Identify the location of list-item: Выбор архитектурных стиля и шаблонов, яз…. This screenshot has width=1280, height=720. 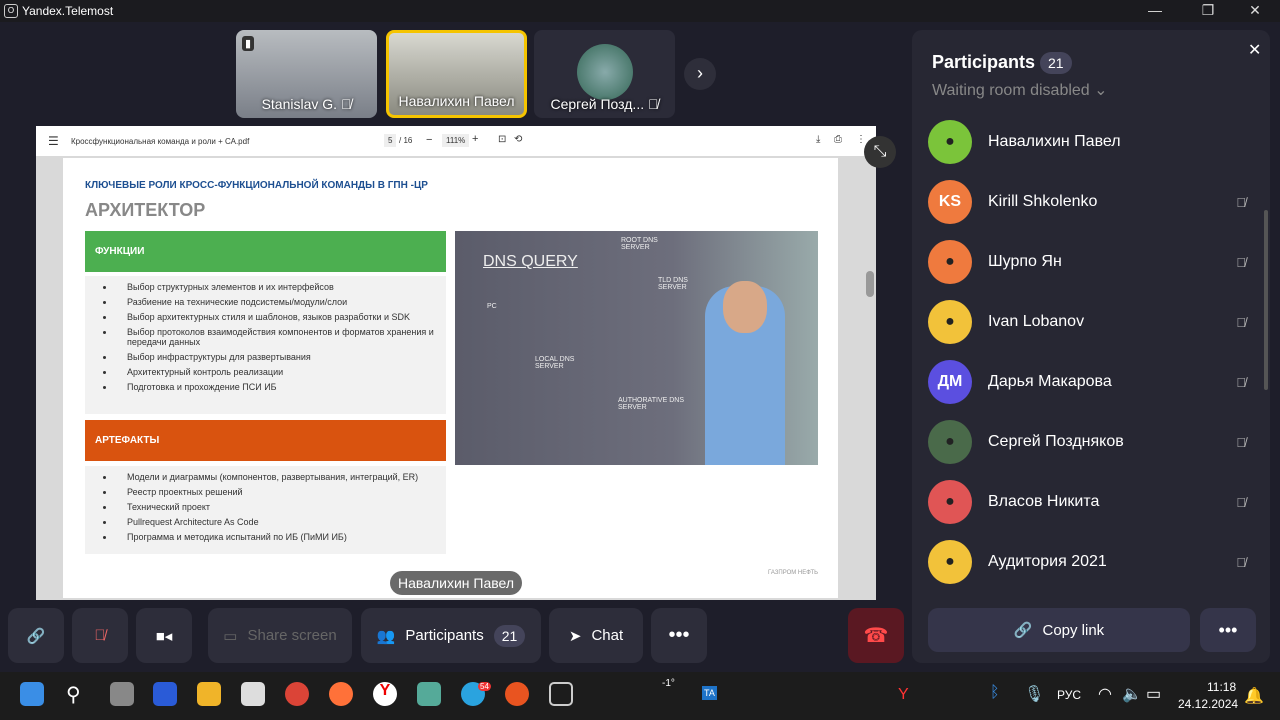
(280, 317).